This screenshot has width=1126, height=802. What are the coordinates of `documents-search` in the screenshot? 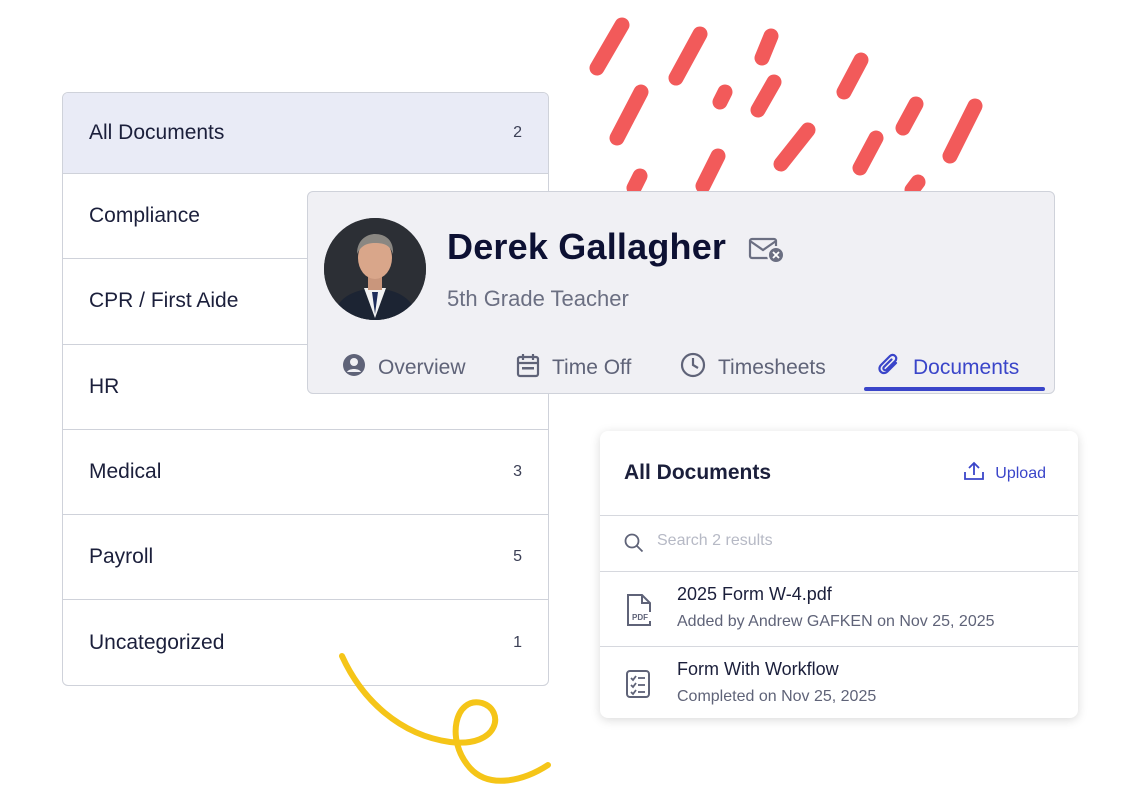 It's located at (839, 544).